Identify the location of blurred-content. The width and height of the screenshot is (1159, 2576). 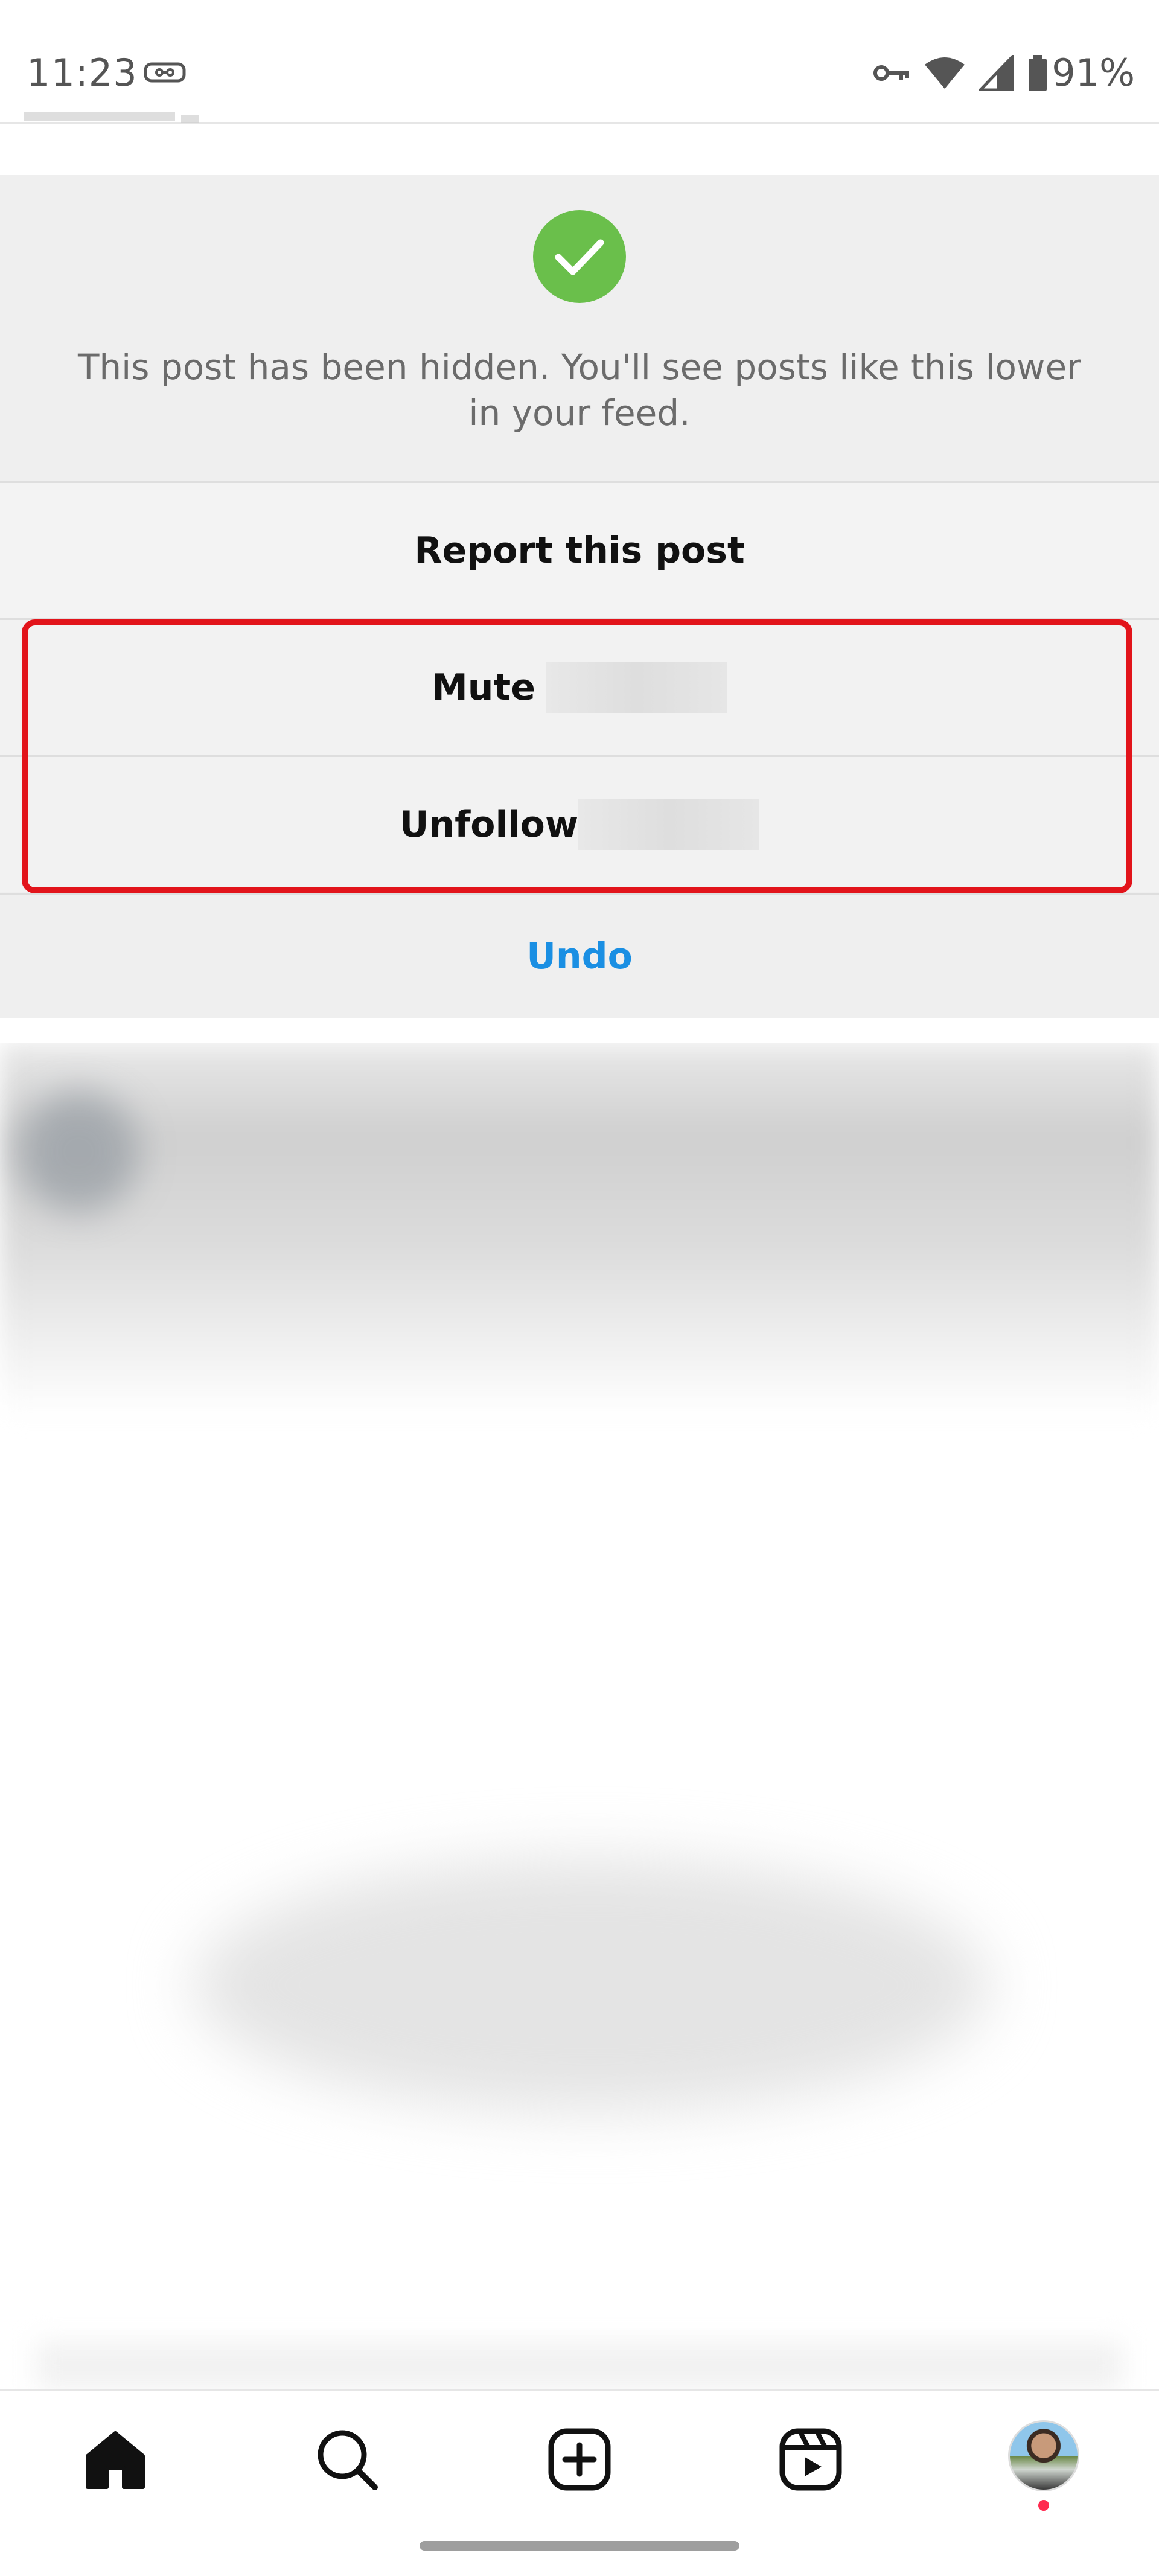
(591, 1985).